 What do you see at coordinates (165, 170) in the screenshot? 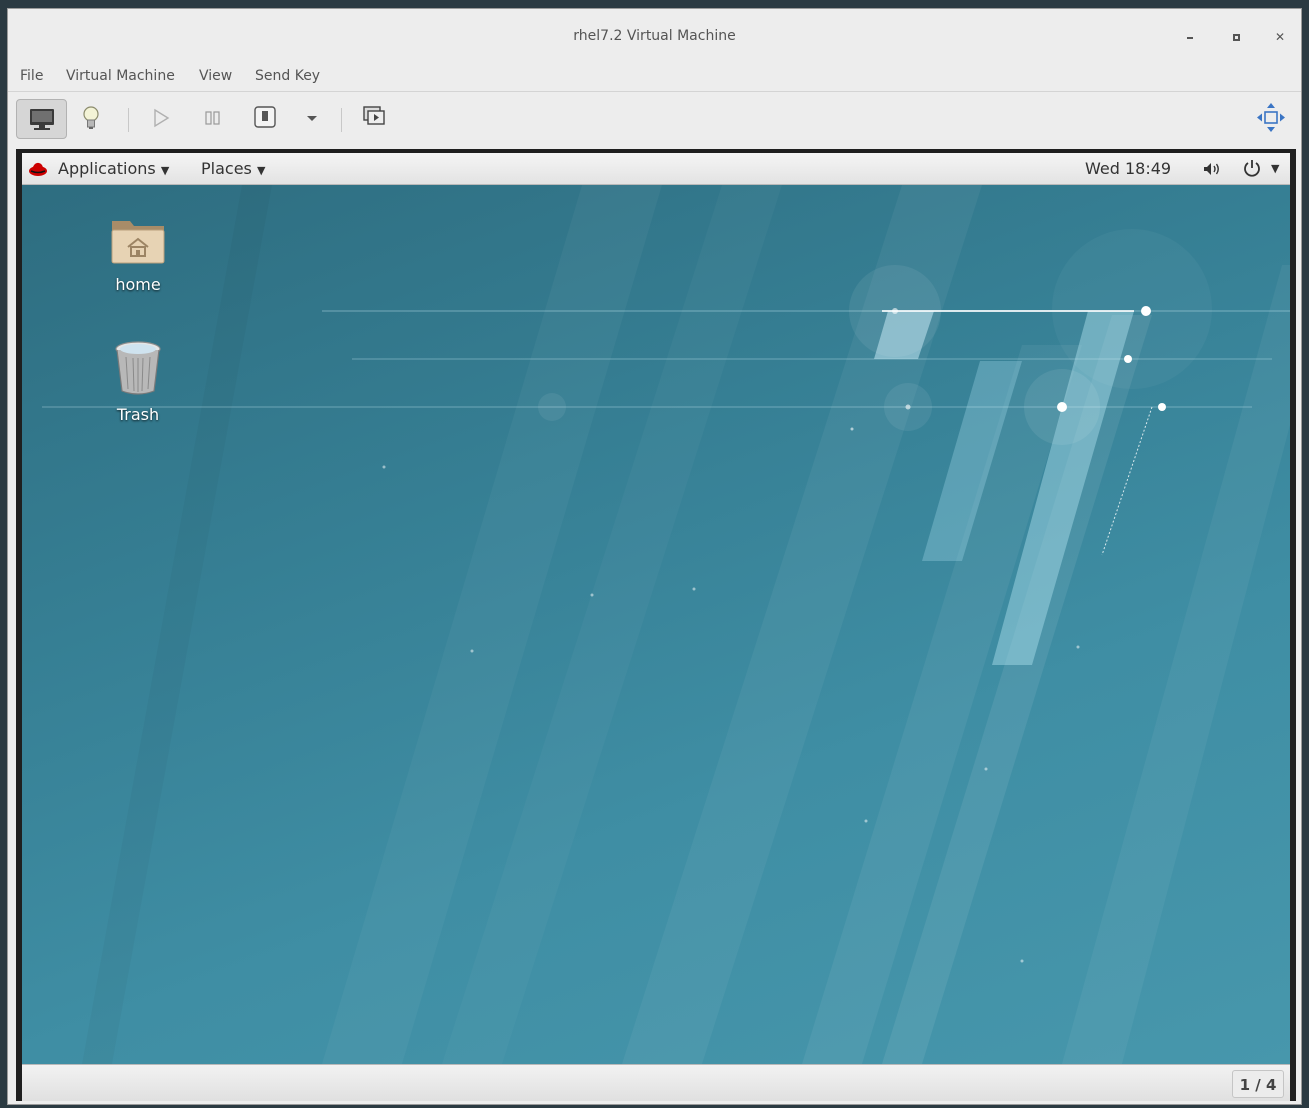
I see `applications-dropdown-icon: ▼` at bounding box center [165, 170].